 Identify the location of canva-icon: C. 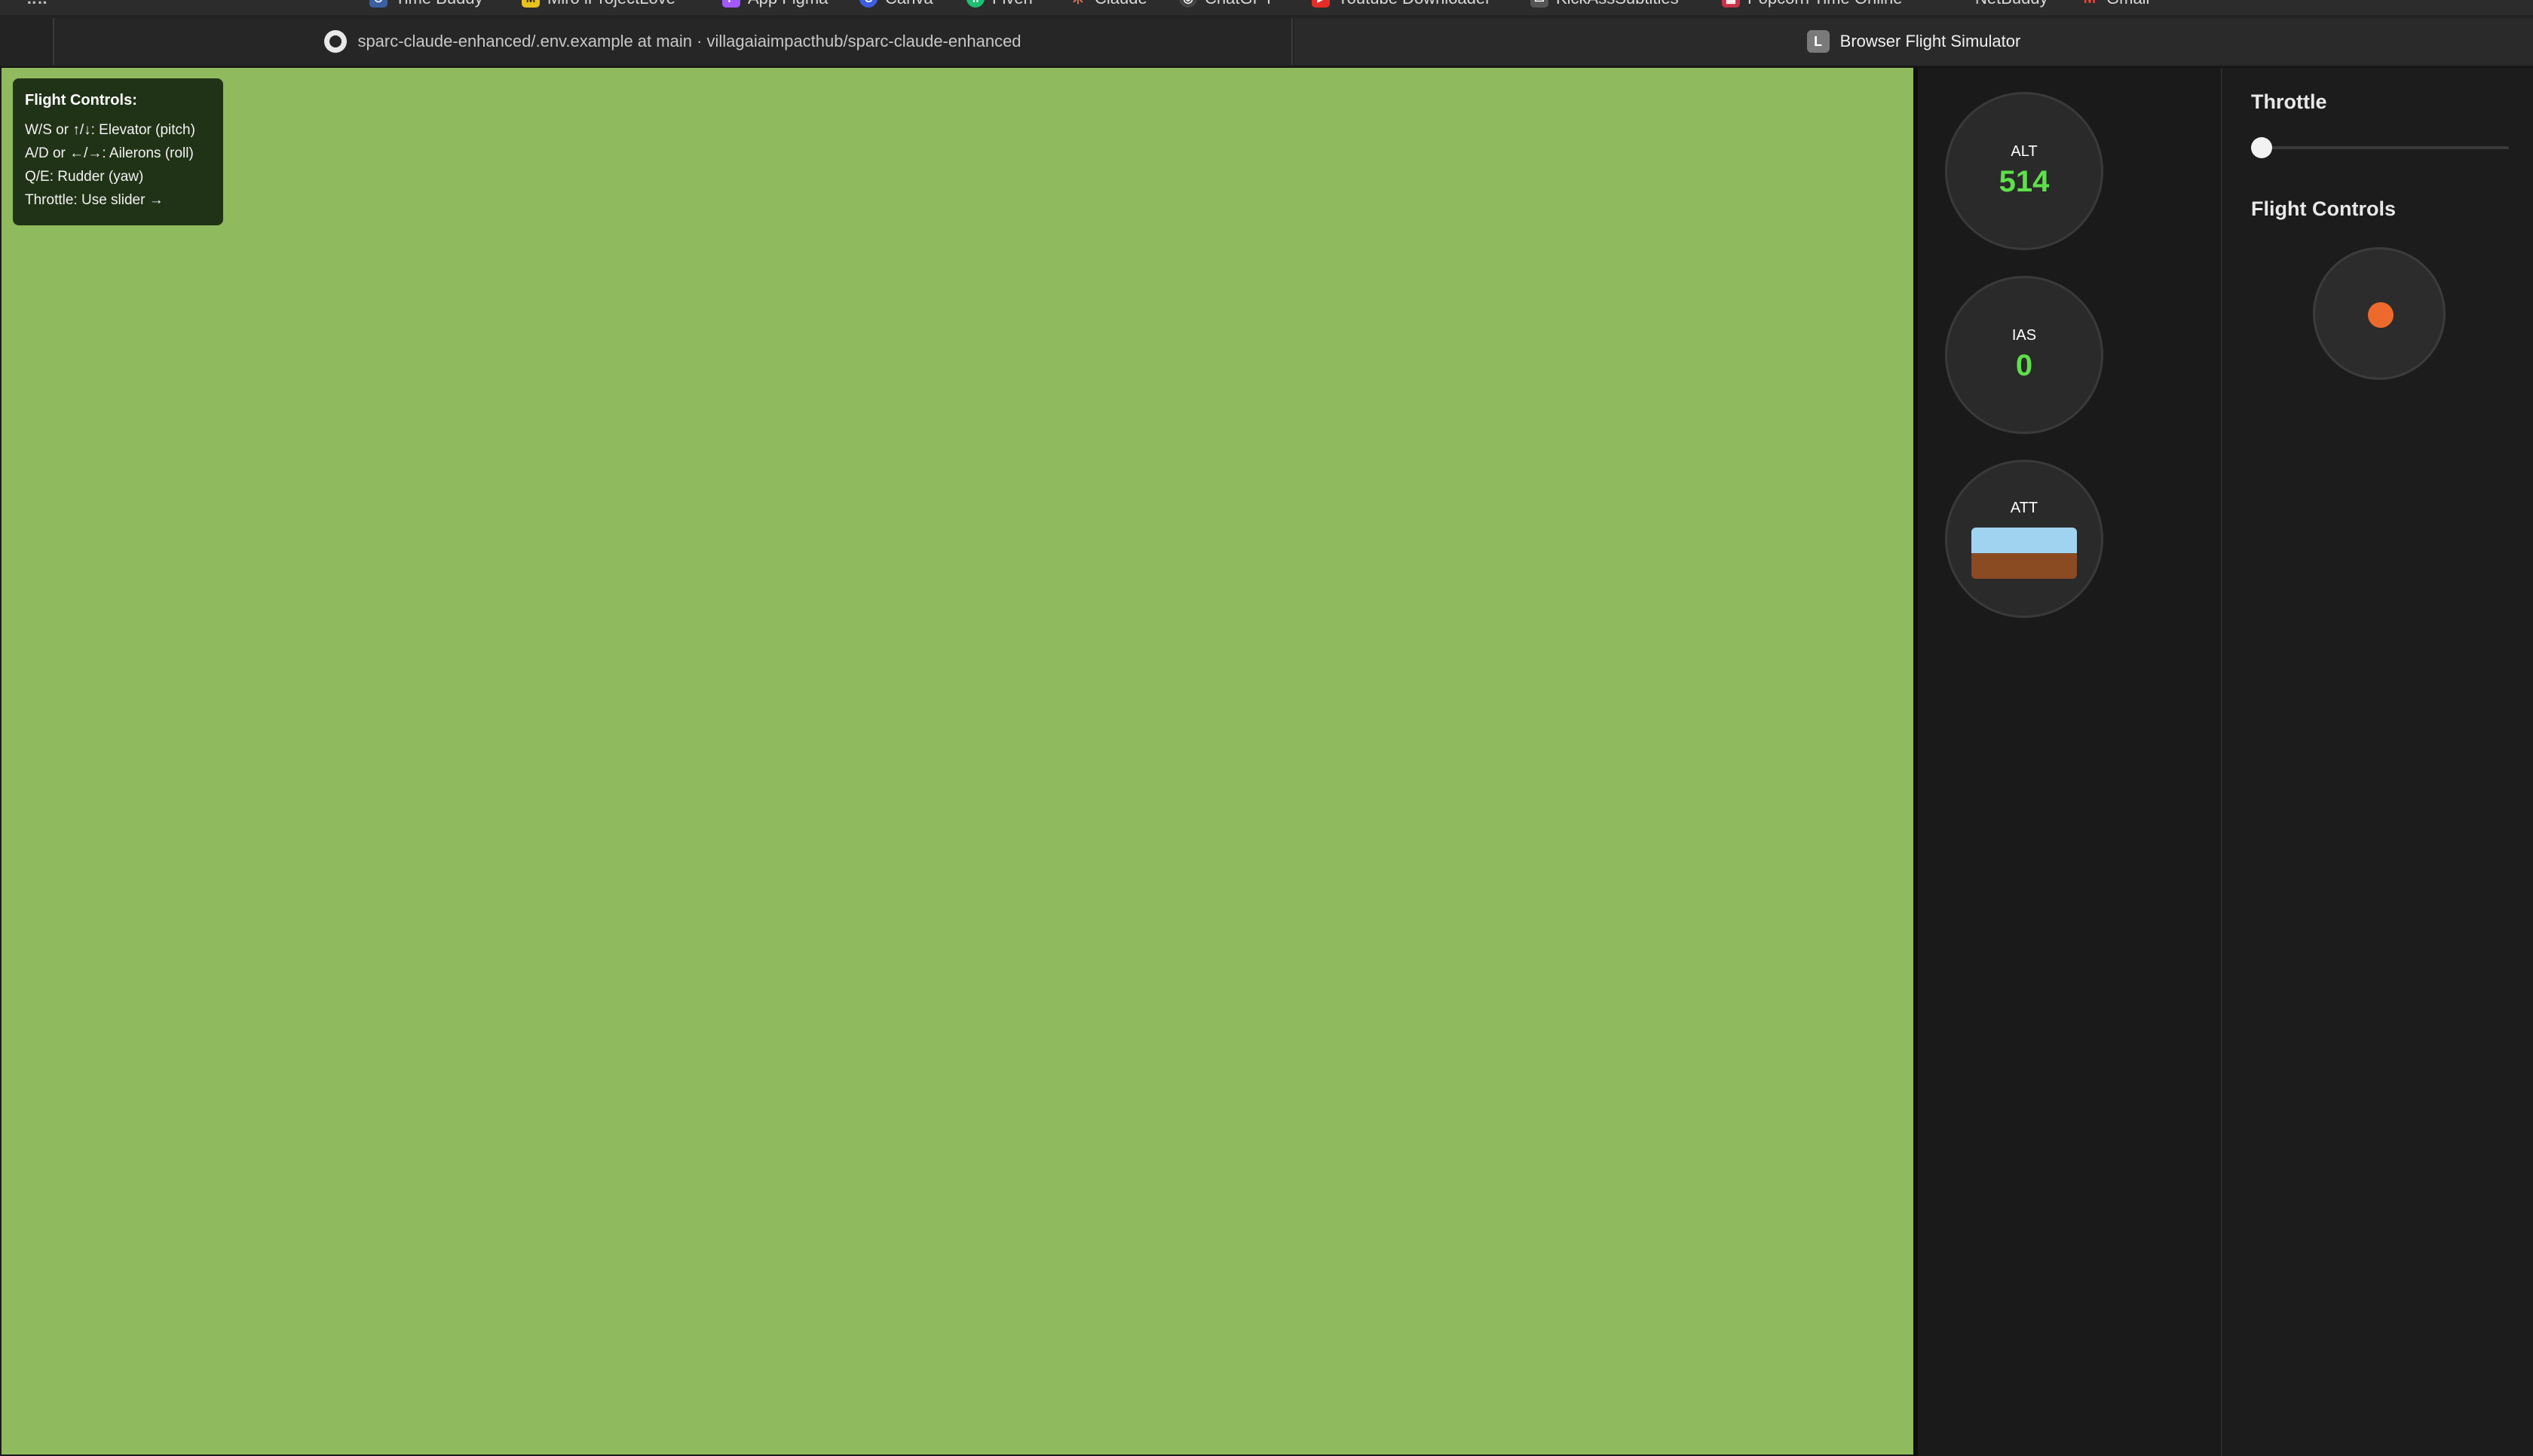
(868, 4).